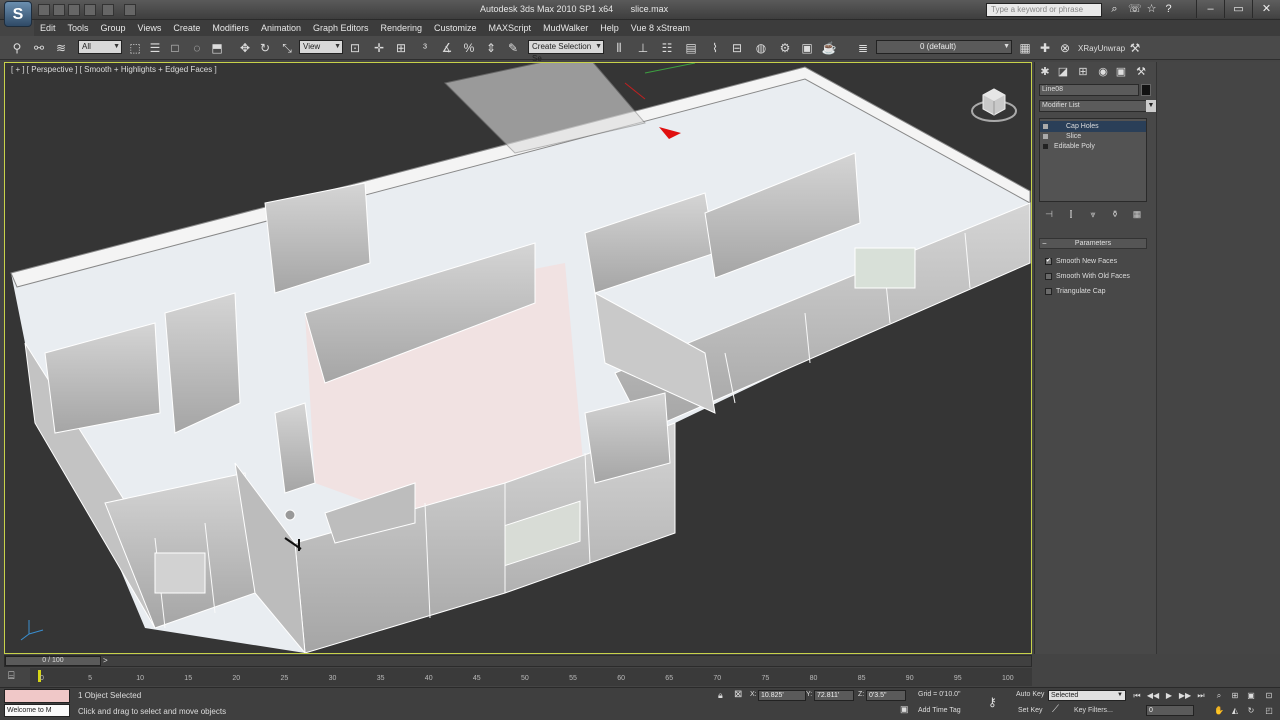 The width and height of the screenshot is (1280, 720). What do you see at coordinates (720, 695) in the screenshot?
I see `lock-selection-icon: 🔒︎` at bounding box center [720, 695].